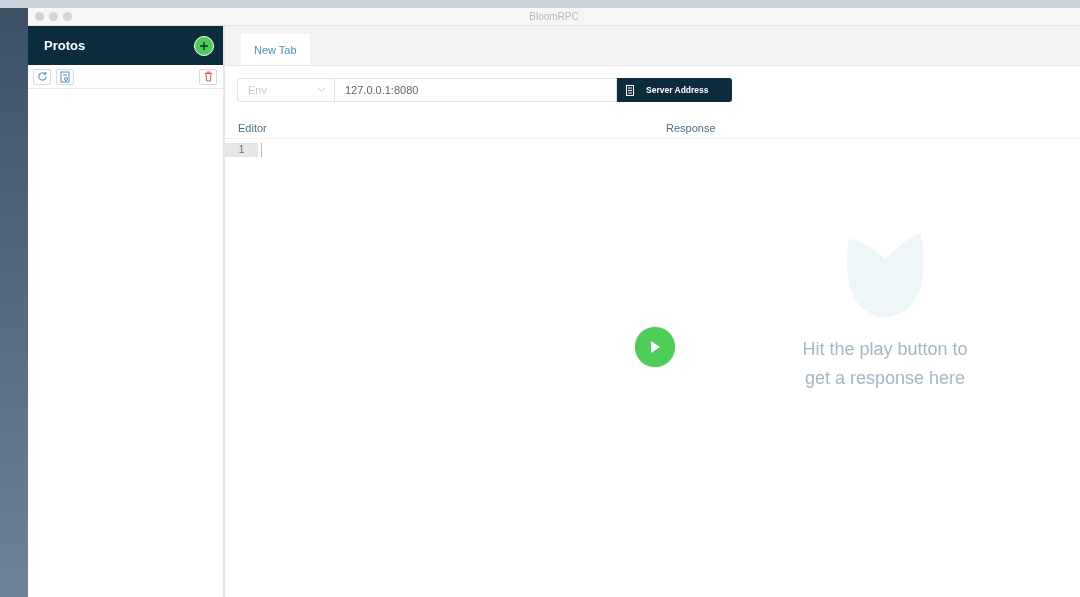  Describe the element at coordinates (885, 364) in the screenshot. I see `empty-response-hint: Hit the play button to get a response here` at that location.